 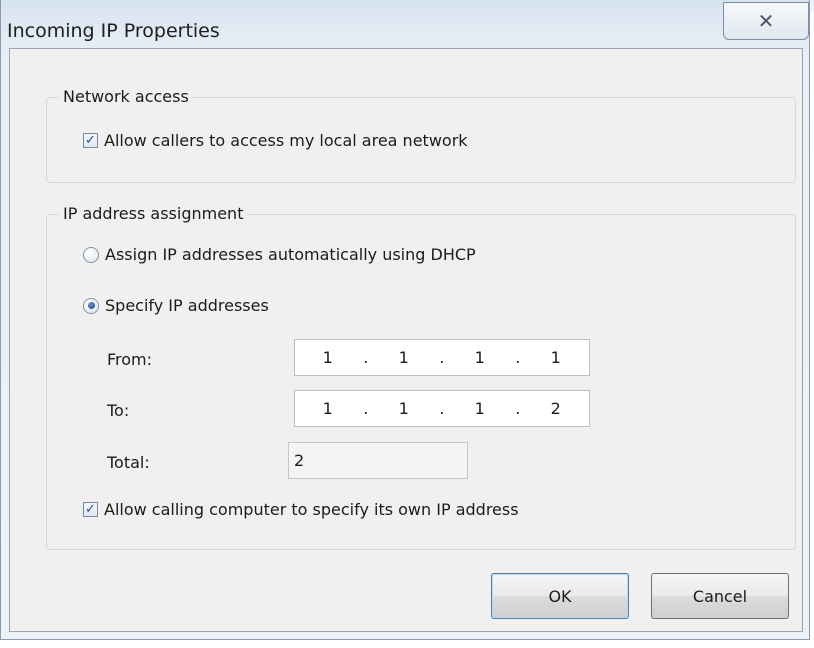 I want to click on close-button: ✕, so click(x=766, y=21).